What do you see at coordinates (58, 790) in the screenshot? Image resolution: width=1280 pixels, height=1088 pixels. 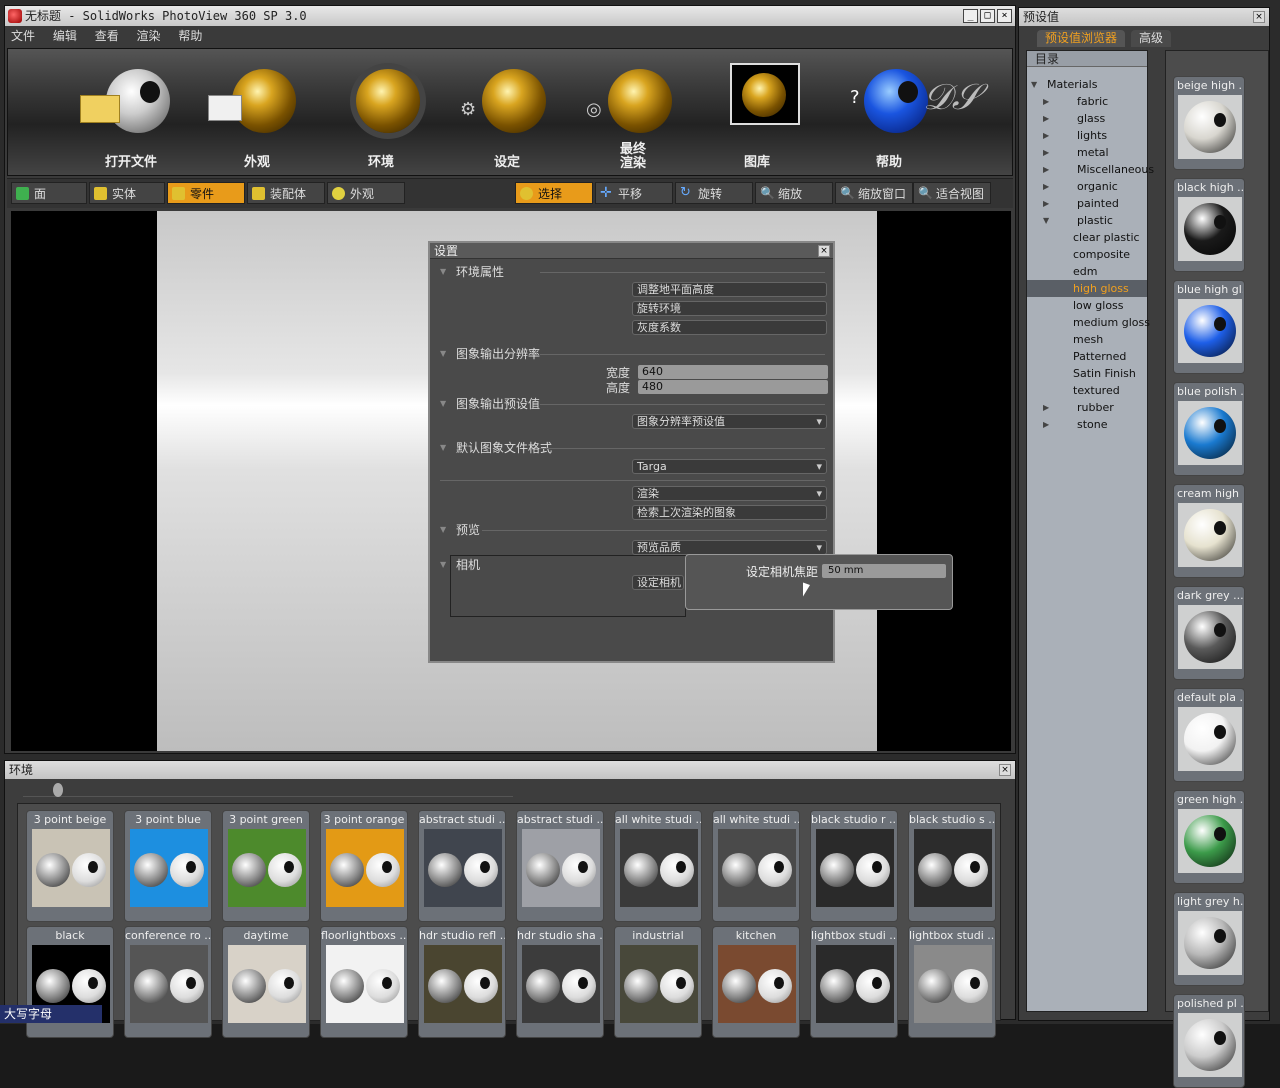 I see `slider-knob` at bounding box center [58, 790].